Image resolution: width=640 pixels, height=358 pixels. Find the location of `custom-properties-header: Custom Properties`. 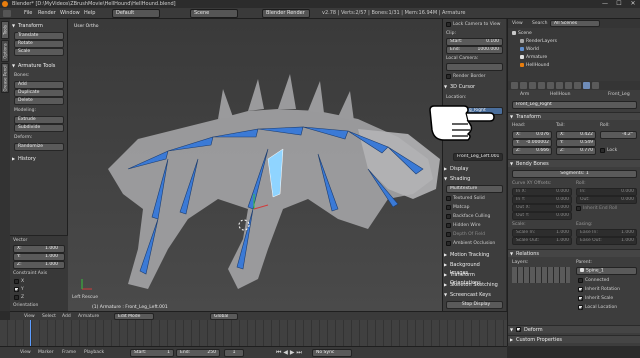

custom-properties-header: Custom Properties is located at coordinates (574, 339).